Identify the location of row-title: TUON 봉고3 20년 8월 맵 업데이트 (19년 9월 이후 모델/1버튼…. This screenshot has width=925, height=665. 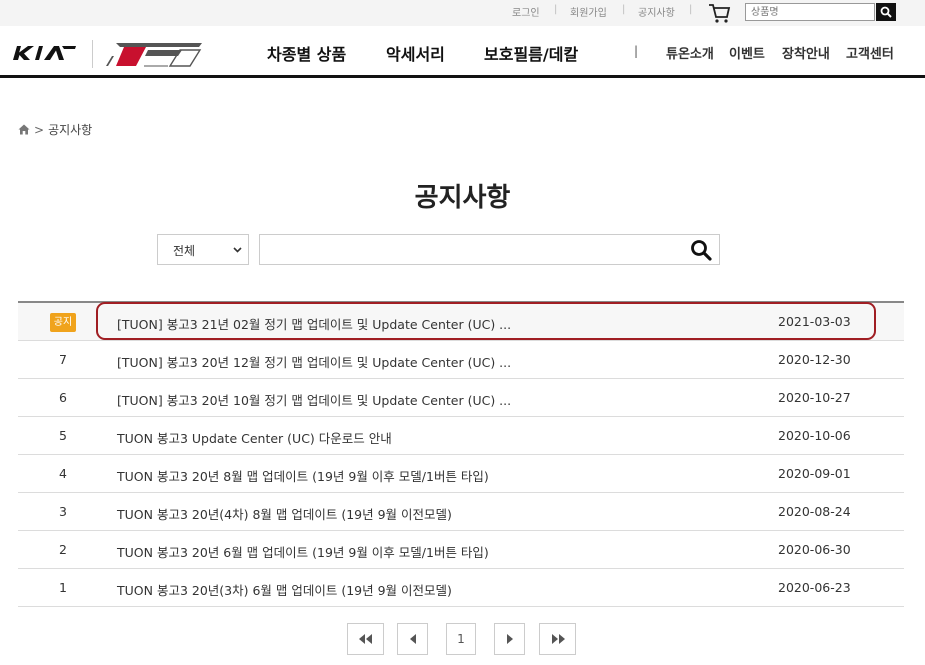
(303, 475).